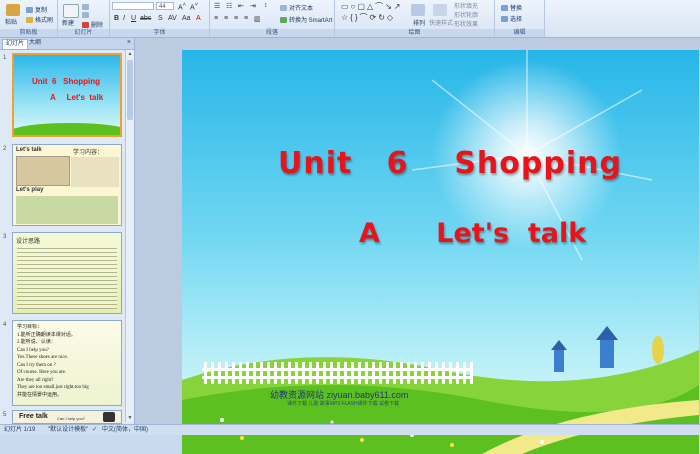 The width and height of the screenshot is (700, 454). What do you see at coordinates (67, 129) in the screenshot?
I see `thumb-grass` at bounding box center [67, 129].